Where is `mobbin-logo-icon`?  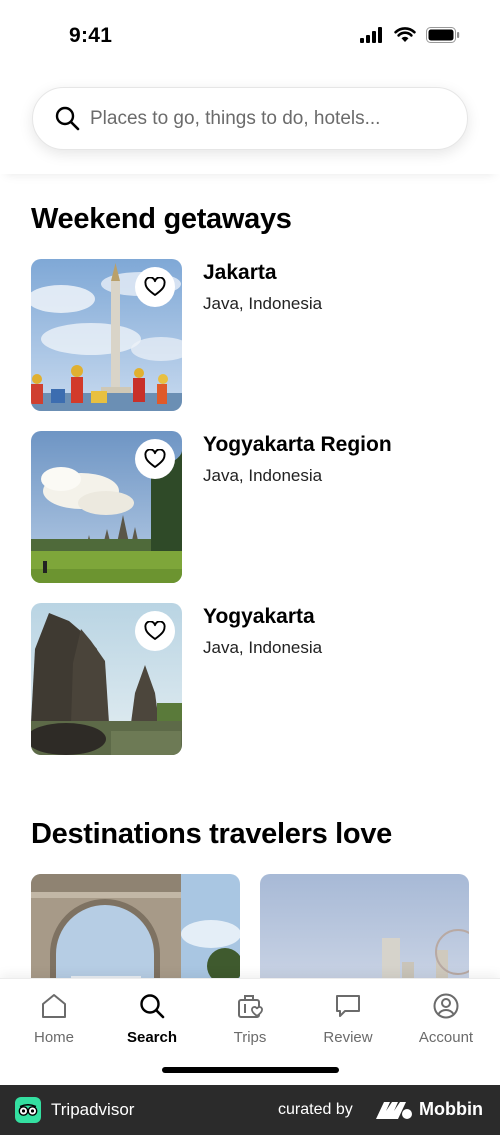 mobbin-logo-icon is located at coordinates (394, 1110).